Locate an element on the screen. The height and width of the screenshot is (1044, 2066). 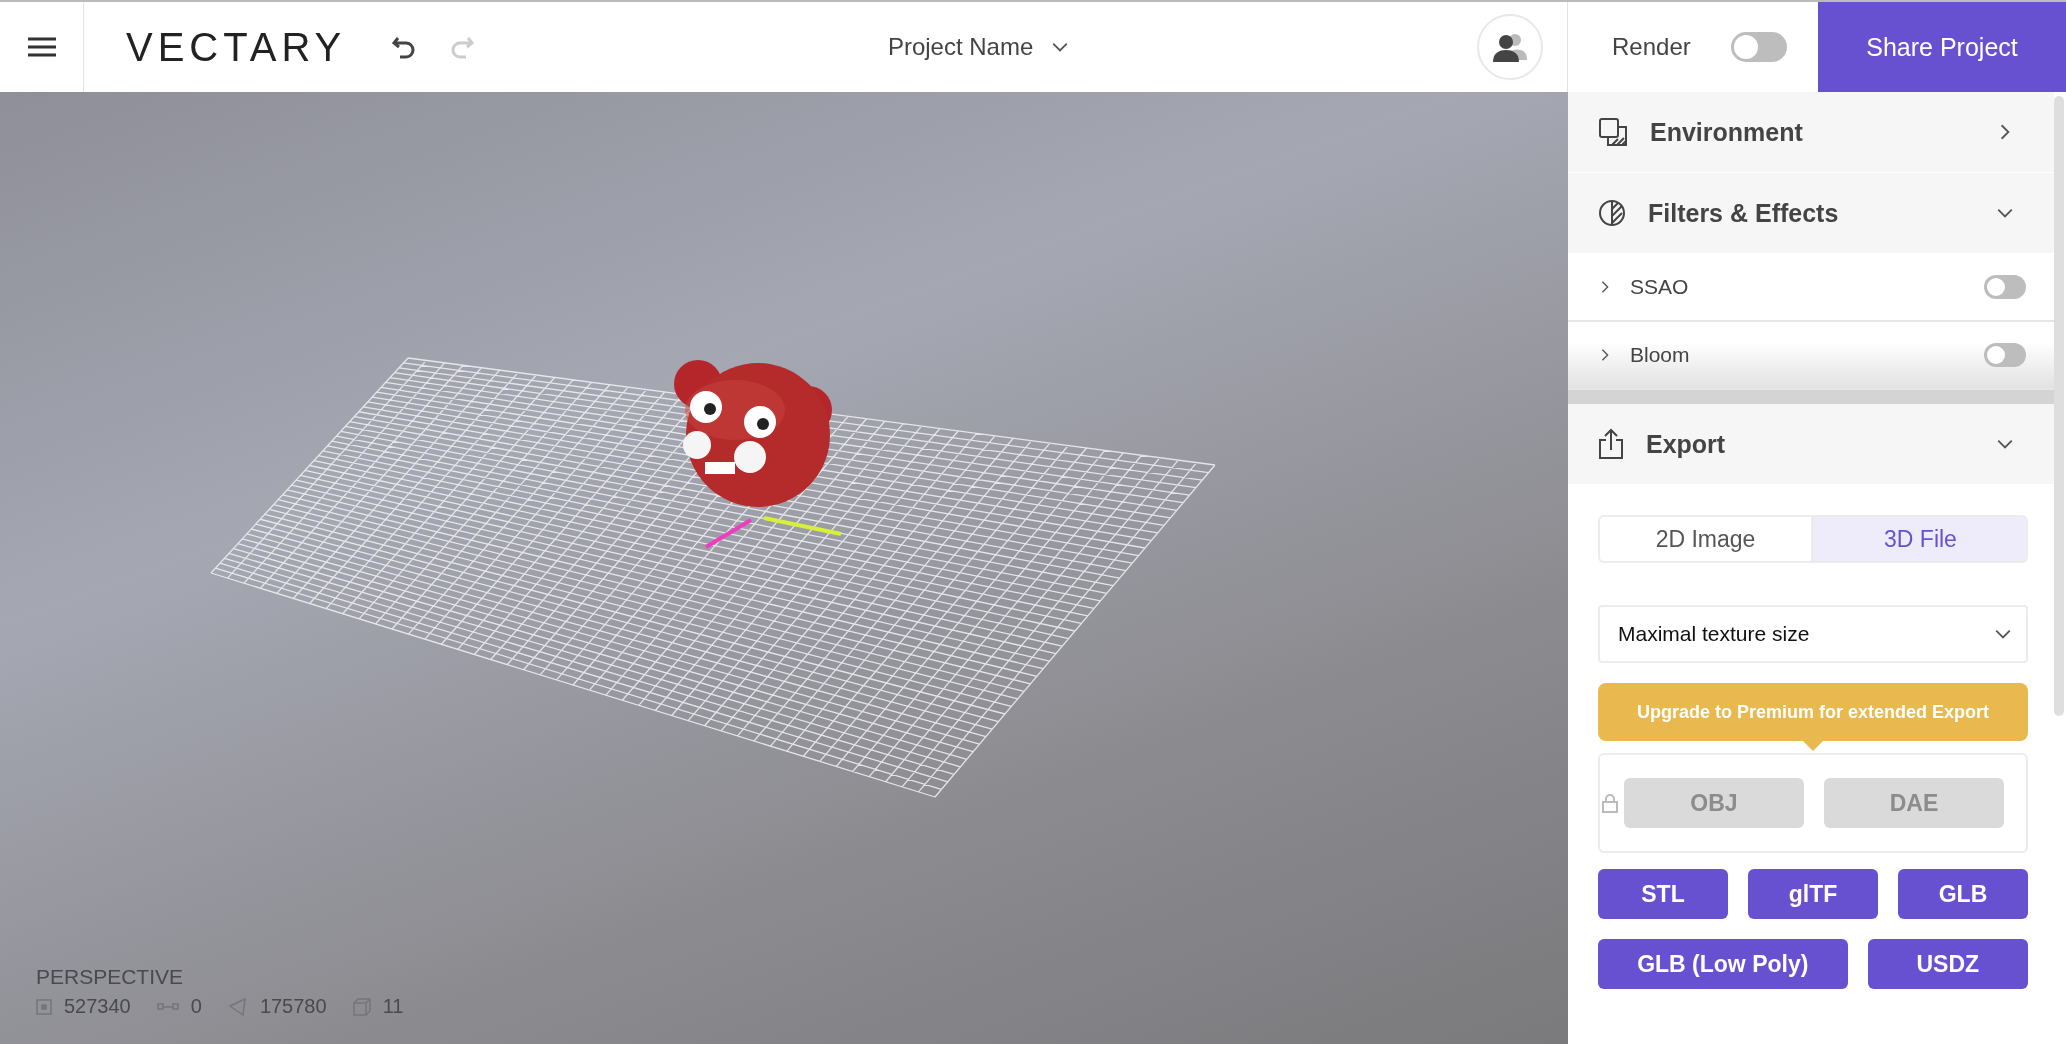
half-circle-icon is located at coordinates (1612, 213).